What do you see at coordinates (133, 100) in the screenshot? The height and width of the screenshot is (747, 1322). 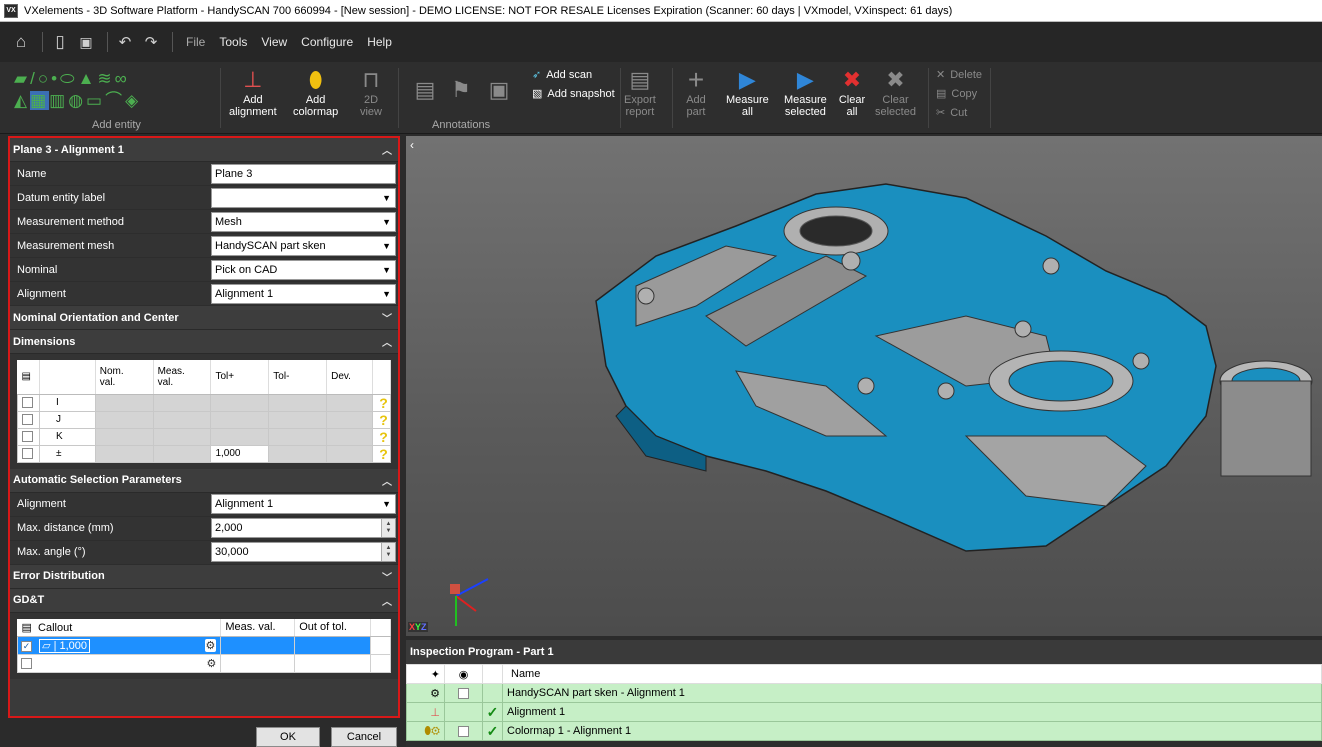 I see `surface-entity-icon: ◈` at bounding box center [133, 100].